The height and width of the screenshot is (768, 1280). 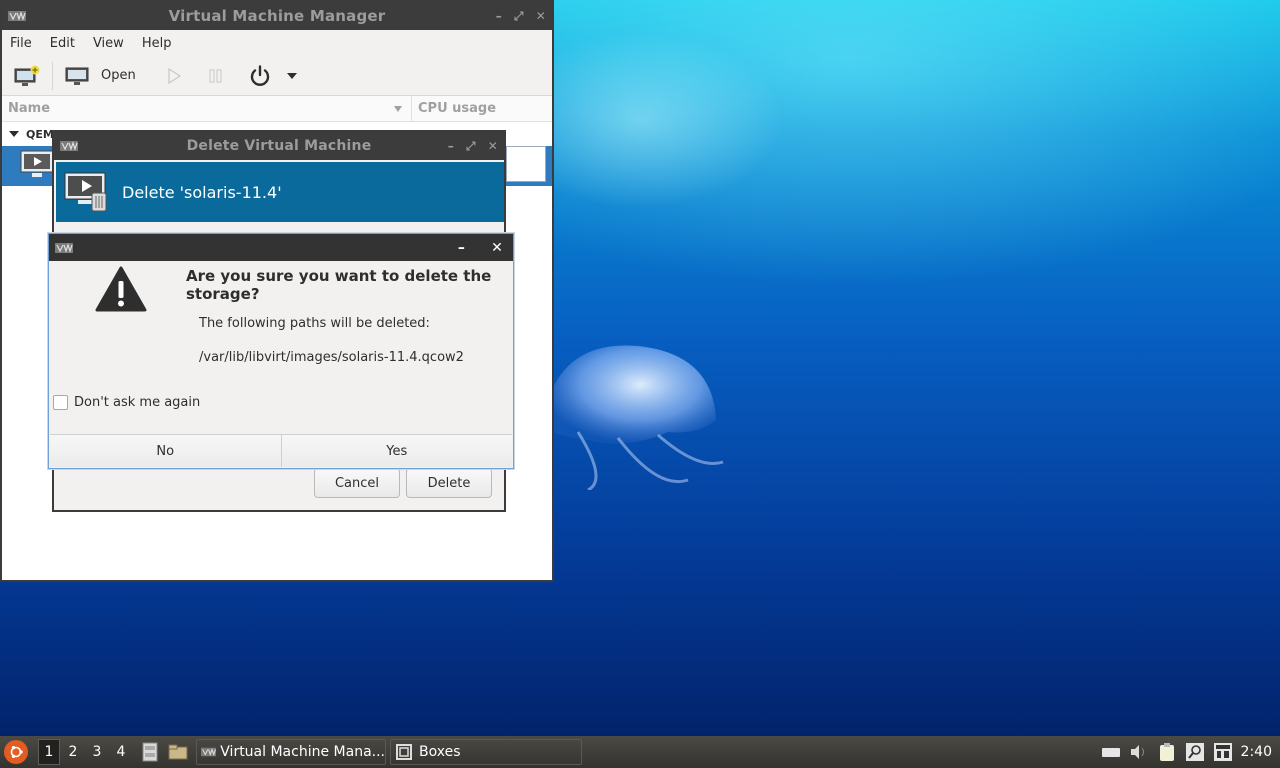 What do you see at coordinates (207, 108) in the screenshot?
I see `column-name: Name` at bounding box center [207, 108].